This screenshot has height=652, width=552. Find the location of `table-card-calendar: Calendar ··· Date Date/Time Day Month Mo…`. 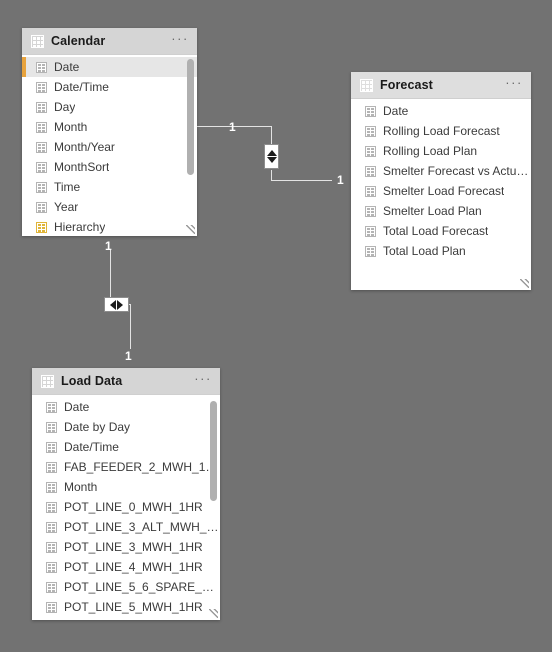

table-card-calendar: Calendar ··· Date Date/Time Day Month Mo… is located at coordinates (109, 132).